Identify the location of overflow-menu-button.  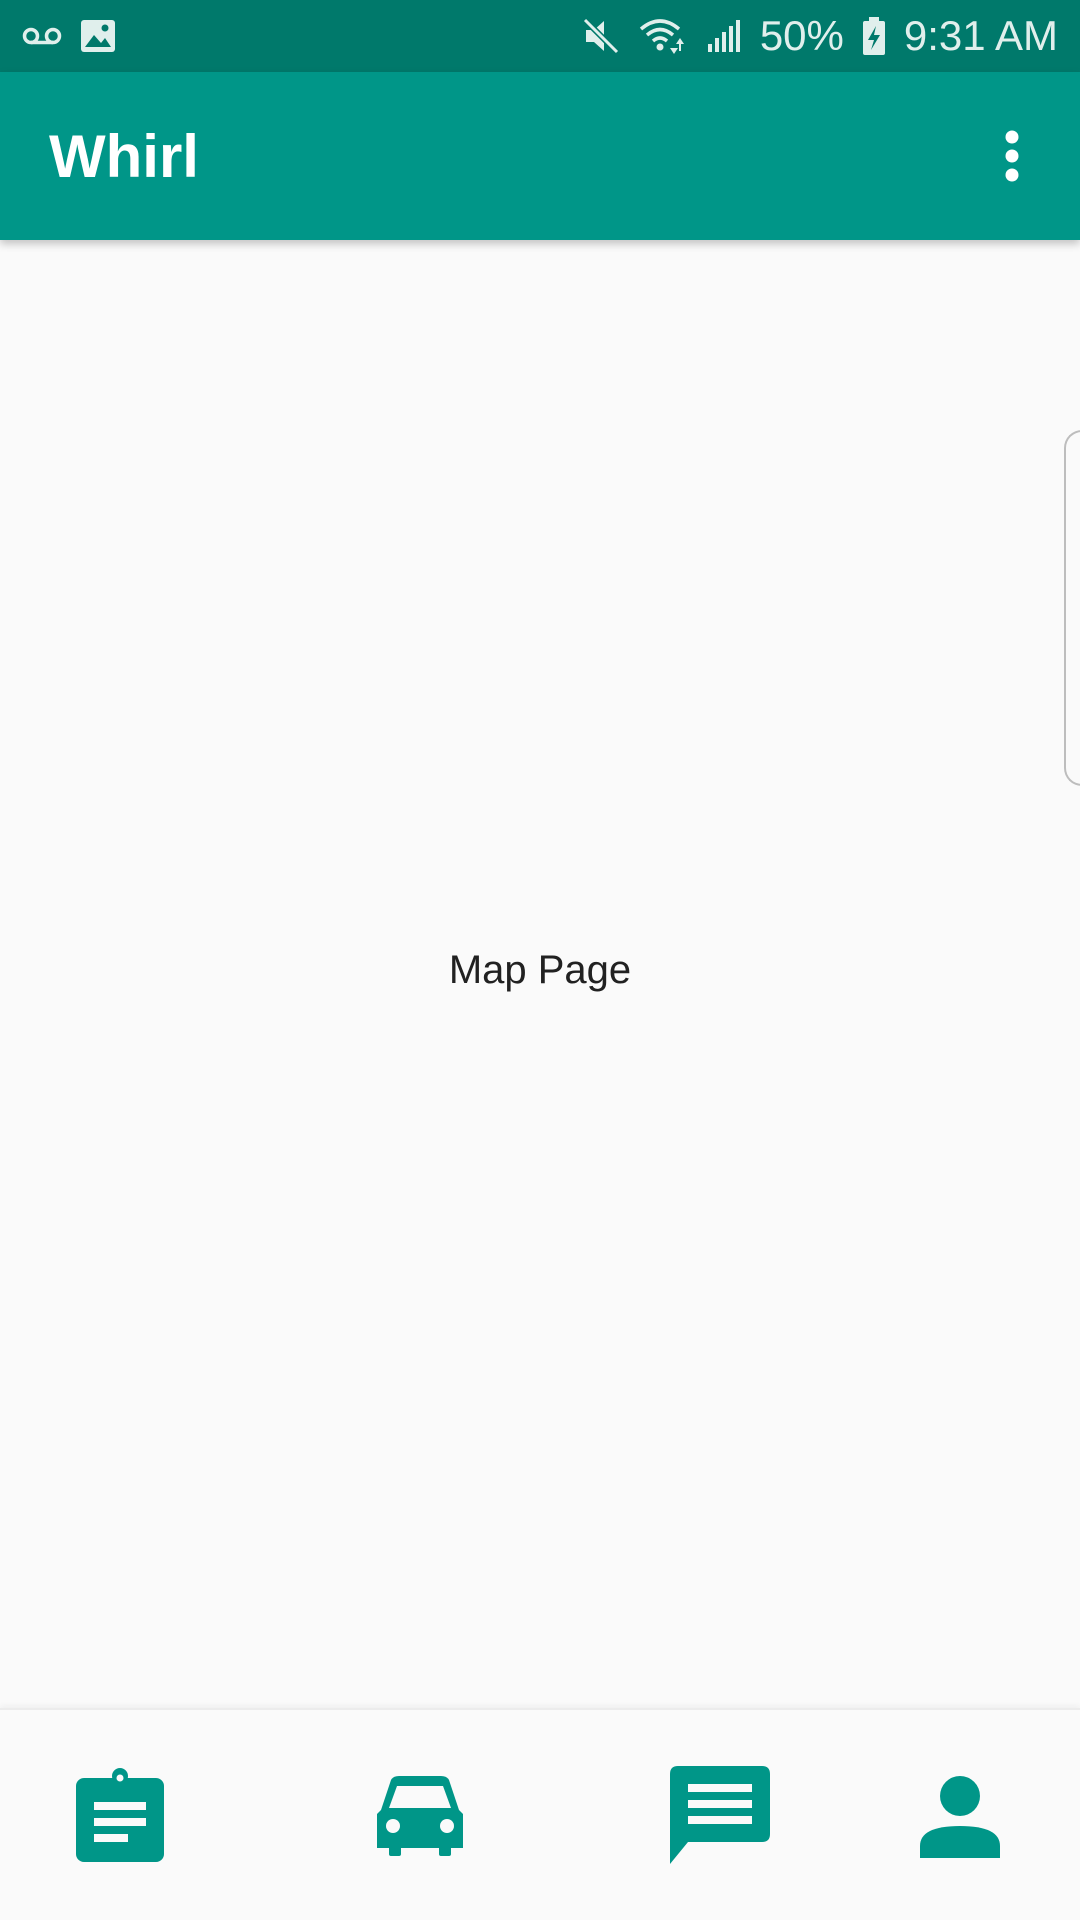
(1012, 156).